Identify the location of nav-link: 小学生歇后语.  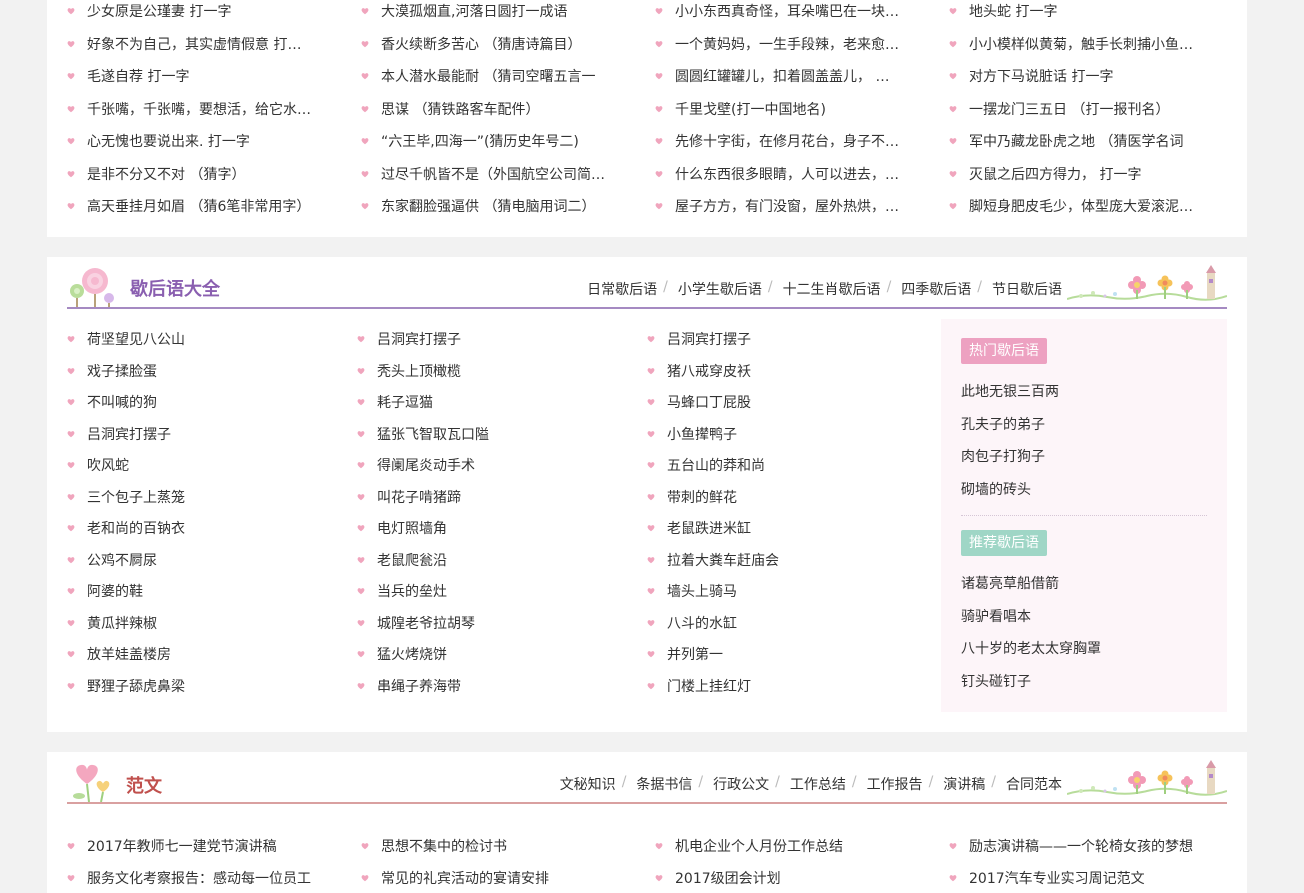
(720, 289).